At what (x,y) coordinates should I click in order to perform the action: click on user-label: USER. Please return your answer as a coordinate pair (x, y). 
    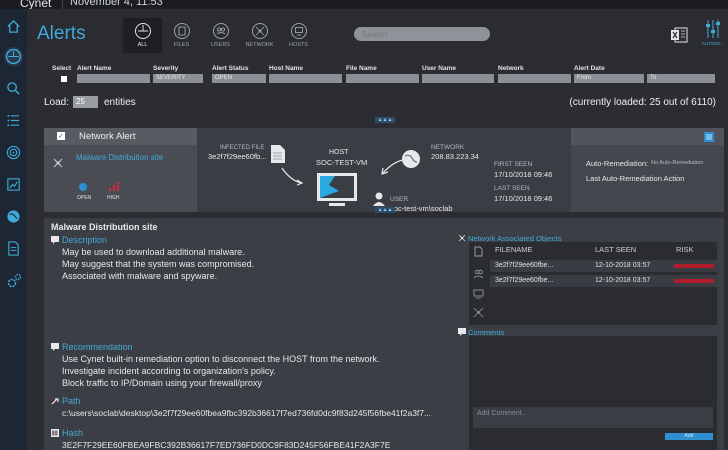
    Looking at the image, I should click on (399, 199).